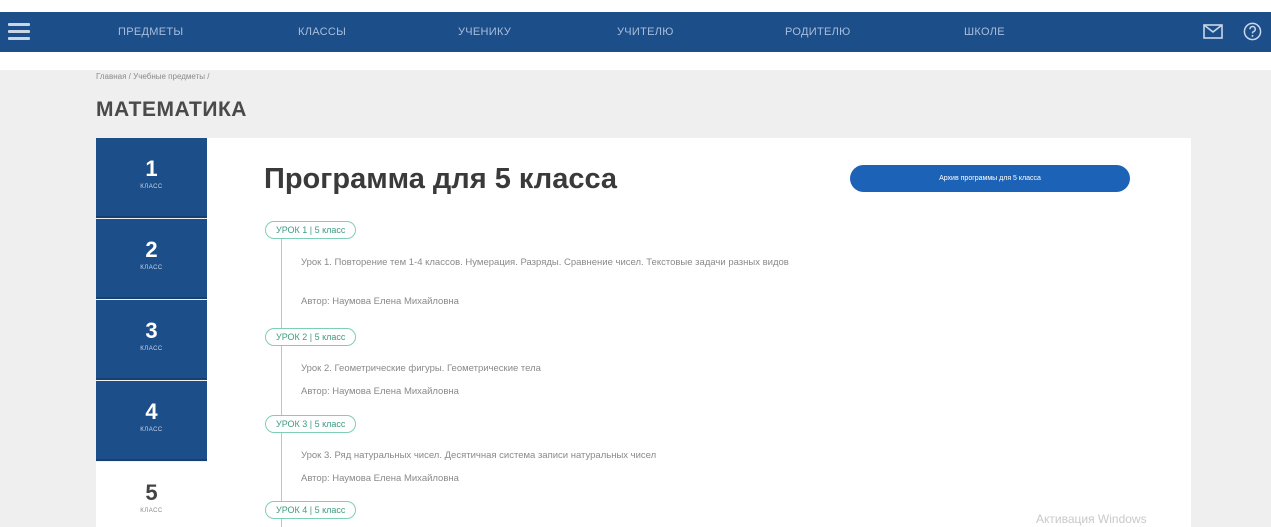 This screenshot has width=1271, height=527. I want to click on nav-item-school: ШКОЛЕ, so click(984, 32).